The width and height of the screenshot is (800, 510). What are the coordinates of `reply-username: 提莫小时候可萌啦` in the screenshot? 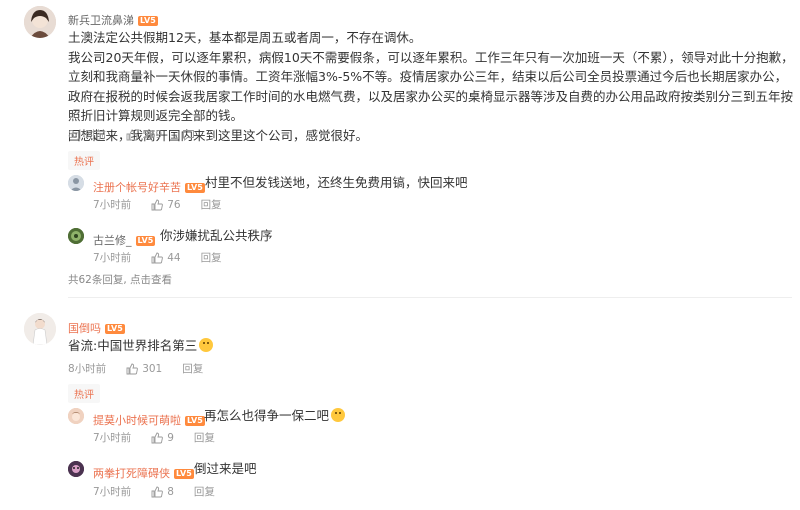 It's located at (137, 420).